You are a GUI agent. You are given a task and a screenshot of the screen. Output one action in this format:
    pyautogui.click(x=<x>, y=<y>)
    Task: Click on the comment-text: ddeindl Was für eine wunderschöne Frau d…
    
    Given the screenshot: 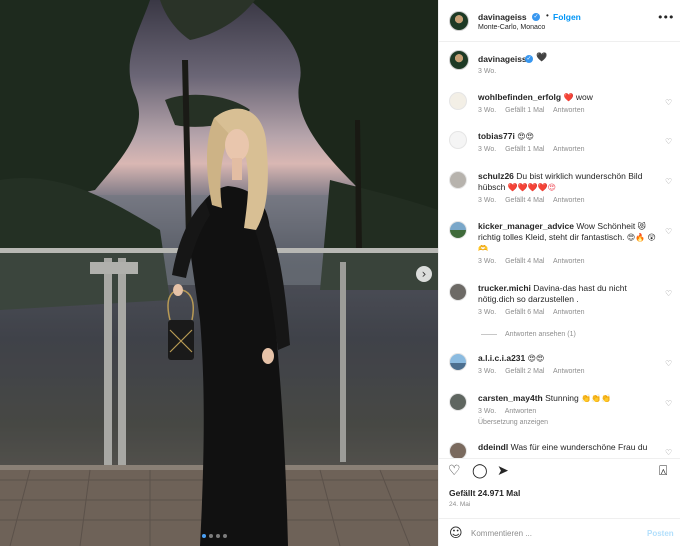 What is the action you would take?
    pyautogui.click(x=569, y=447)
    